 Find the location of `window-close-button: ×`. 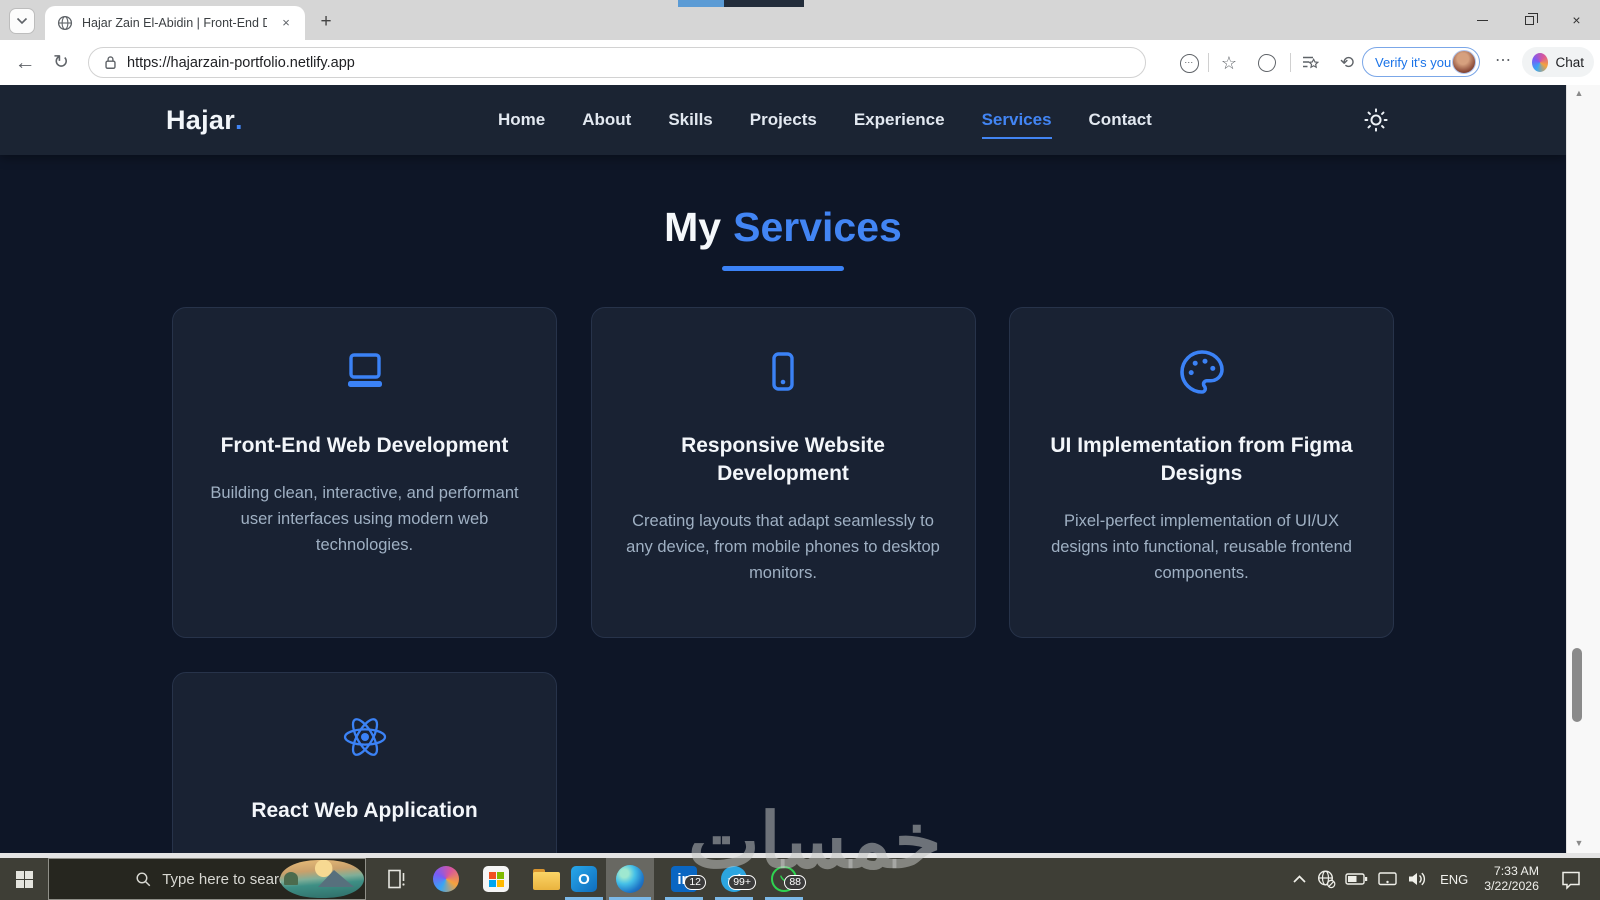

window-close-button: × is located at coordinates (1576, 20).